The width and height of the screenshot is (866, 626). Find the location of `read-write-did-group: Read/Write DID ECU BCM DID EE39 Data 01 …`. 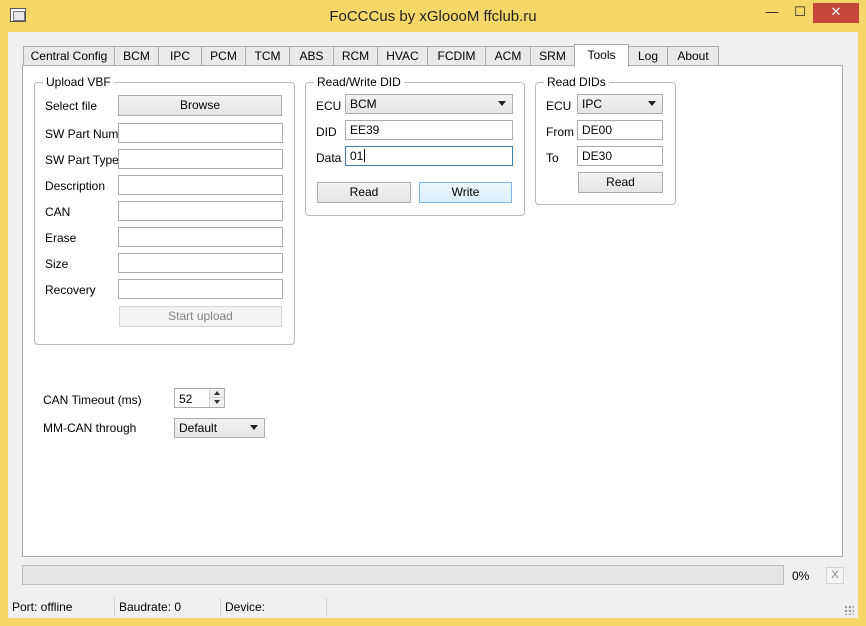

read-write-did-group: Read/Write DID ECU BCM DID EE39 Data 01 … is located at coordinates (415, 145).